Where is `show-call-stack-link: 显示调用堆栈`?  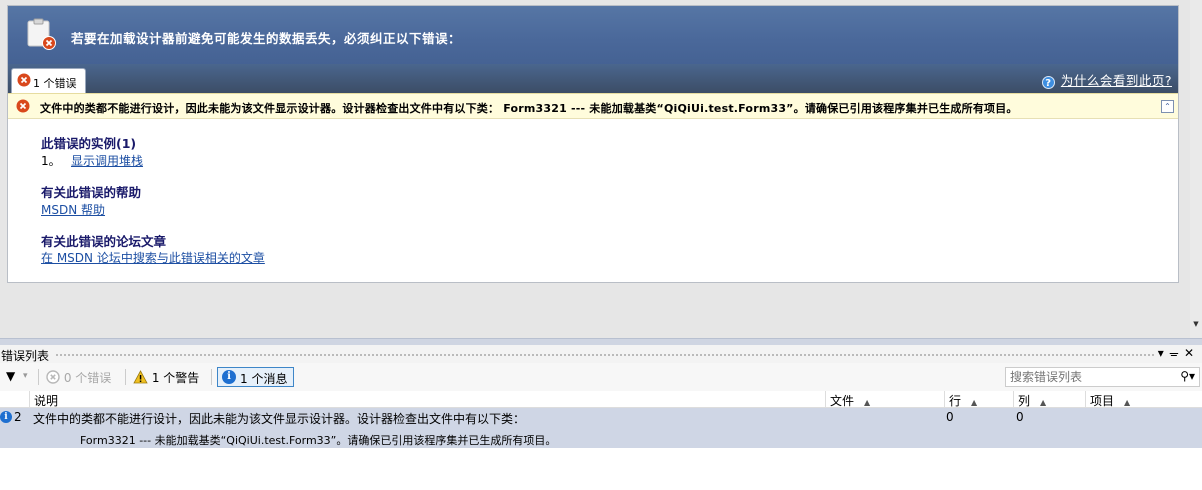
show-call-stack-link: 显示调用堆栈 is located at coordinates (107, 160).